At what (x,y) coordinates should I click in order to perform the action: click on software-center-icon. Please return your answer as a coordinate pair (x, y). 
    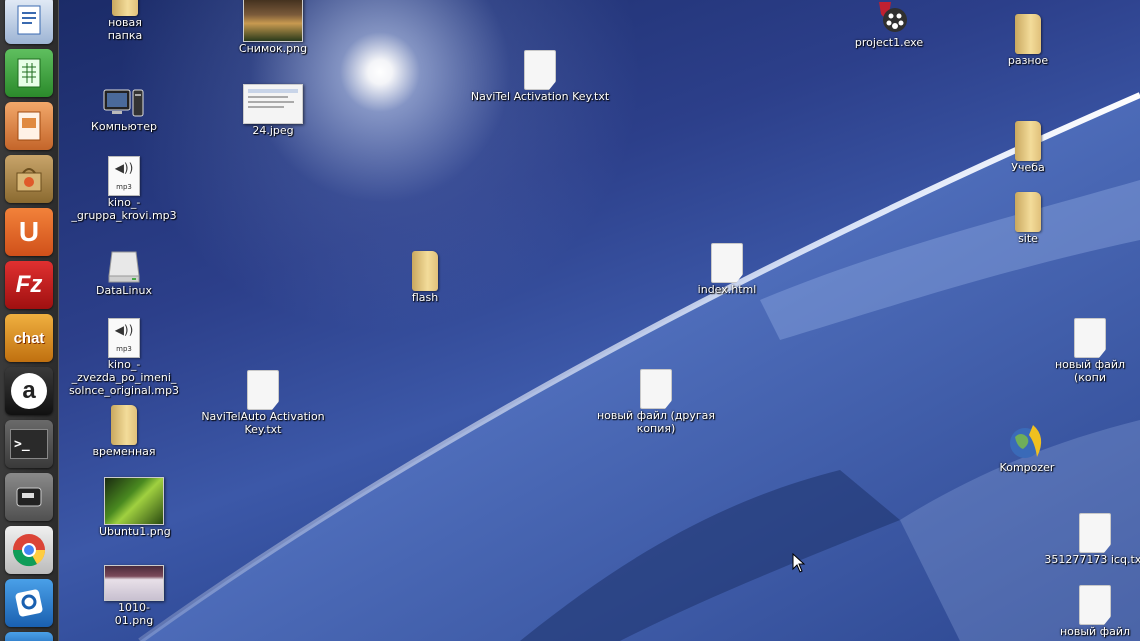
    Looking at the image, I should click on (29, 180).